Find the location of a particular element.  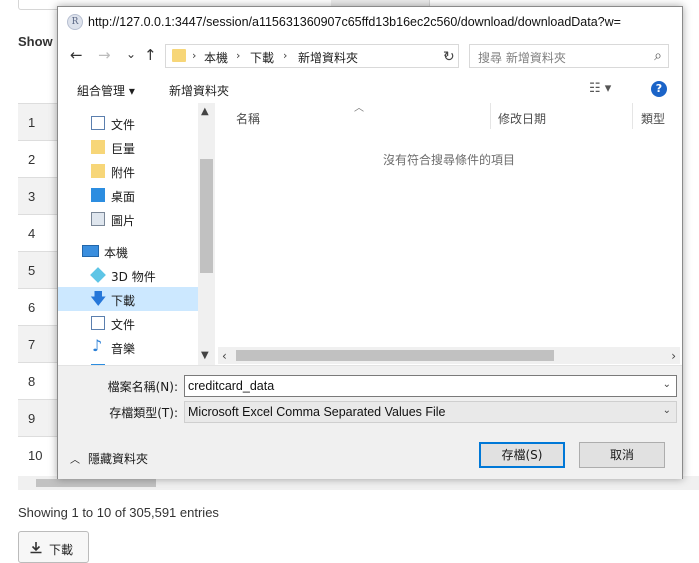

search-input: 搜尋 新增資料夾 ⌕ is located at coordinates (569, 56).